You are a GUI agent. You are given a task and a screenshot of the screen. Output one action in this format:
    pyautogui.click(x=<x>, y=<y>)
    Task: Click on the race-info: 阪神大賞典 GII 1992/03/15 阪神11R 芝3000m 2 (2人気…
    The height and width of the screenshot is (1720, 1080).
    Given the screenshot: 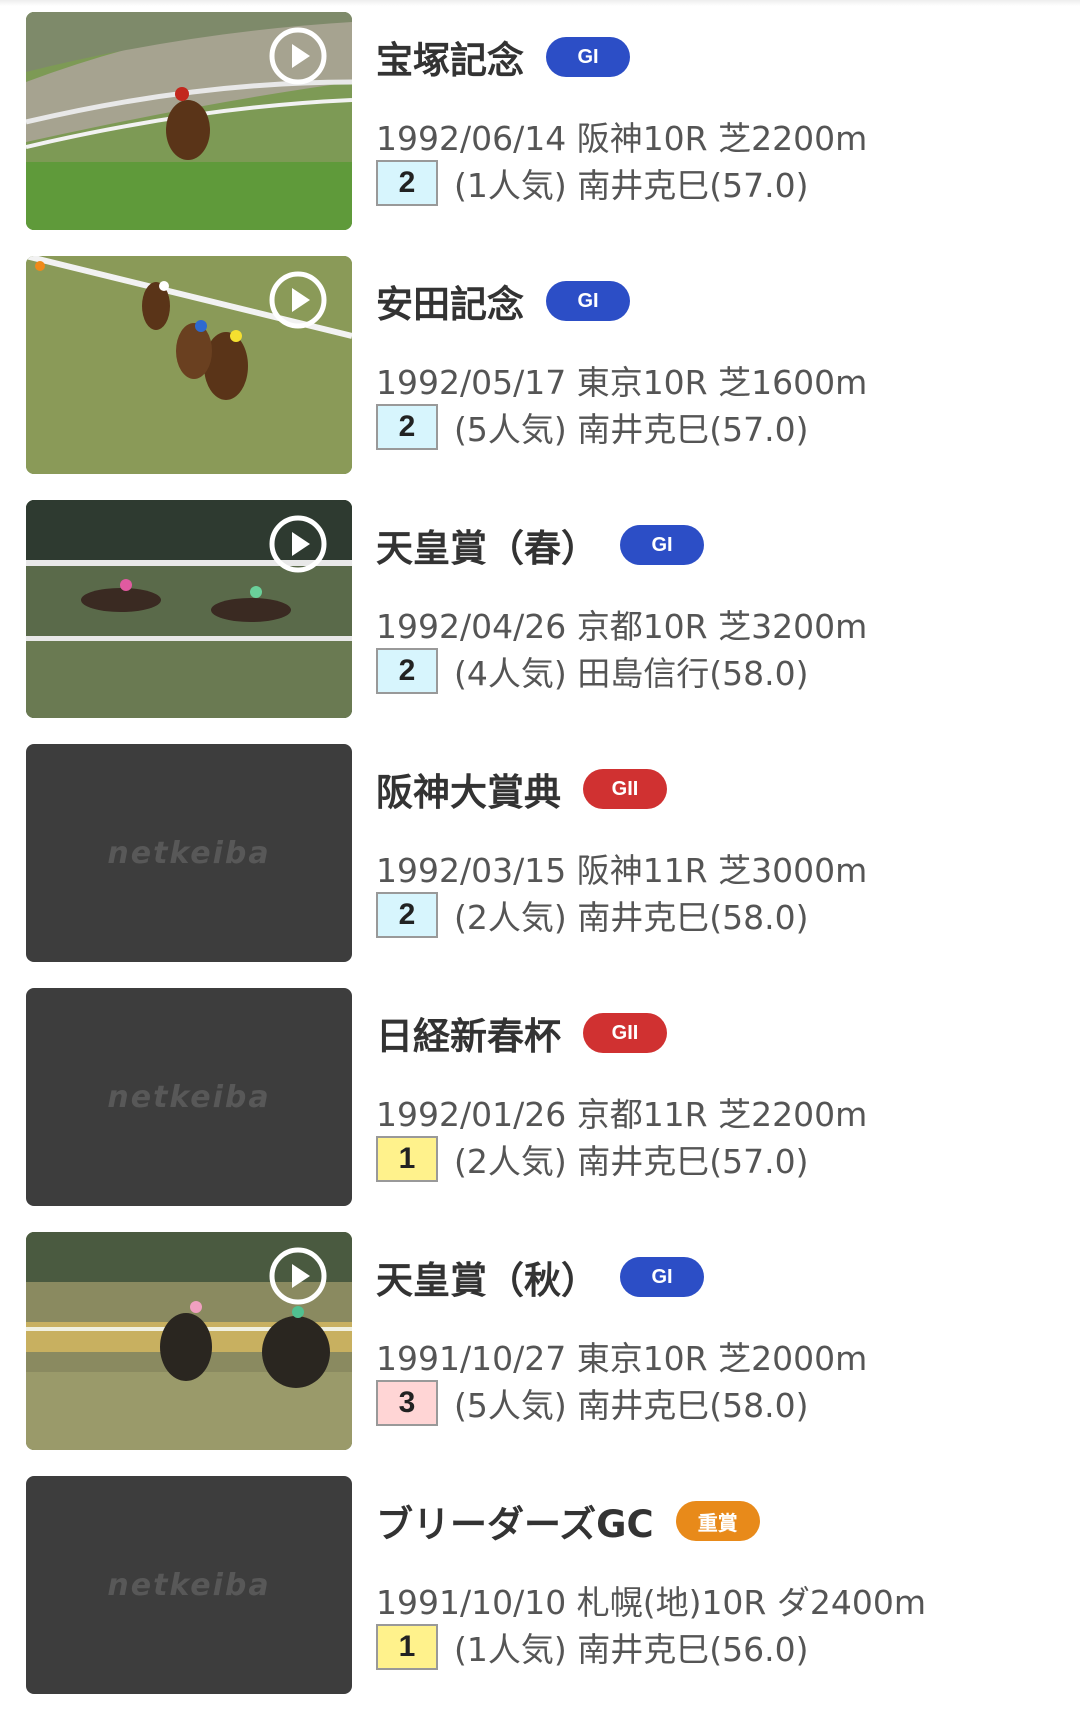 What is the action you would take?
    pyautogui.click(x=721, y=853)
    